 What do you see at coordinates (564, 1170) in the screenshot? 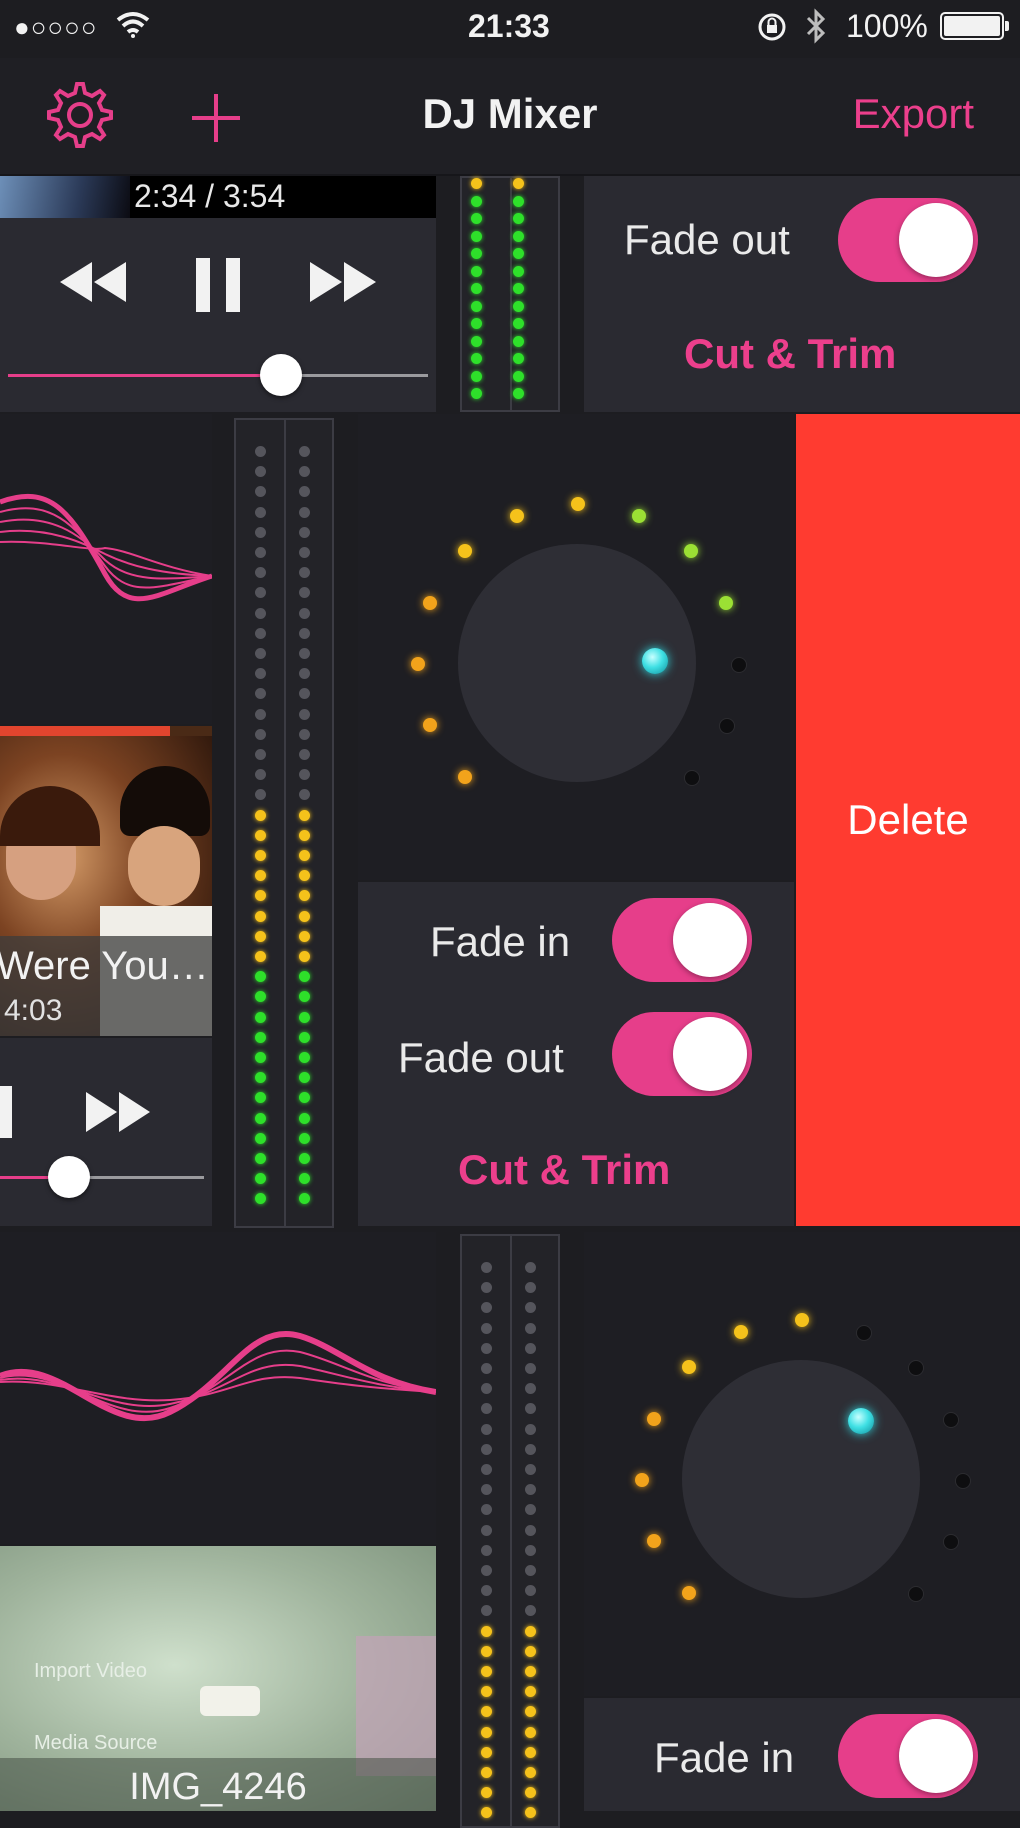
I see `track-2-cut-trim-button: Cut & Trim` at bounding box center [564, 1170].